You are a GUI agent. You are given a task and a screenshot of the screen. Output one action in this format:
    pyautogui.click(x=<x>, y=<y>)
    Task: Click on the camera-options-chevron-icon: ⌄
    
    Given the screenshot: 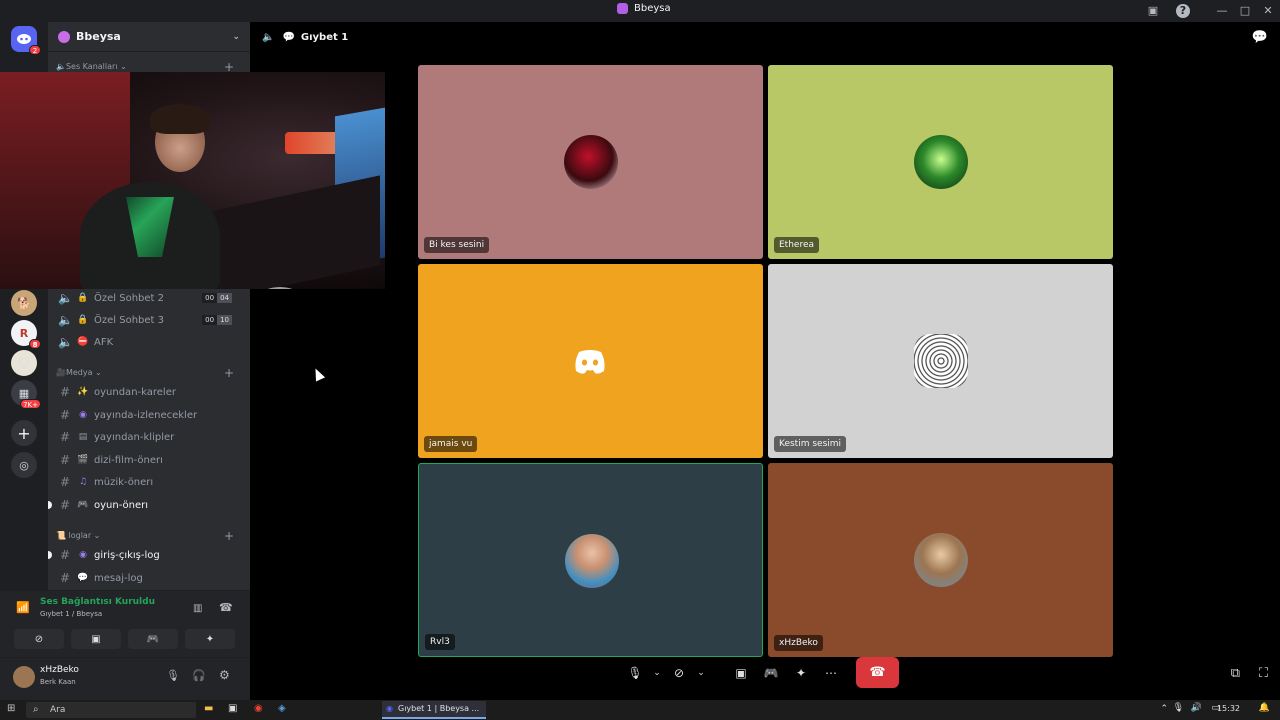 What is the action you would take?
    pyautogui.click(x=701, y=673)
    